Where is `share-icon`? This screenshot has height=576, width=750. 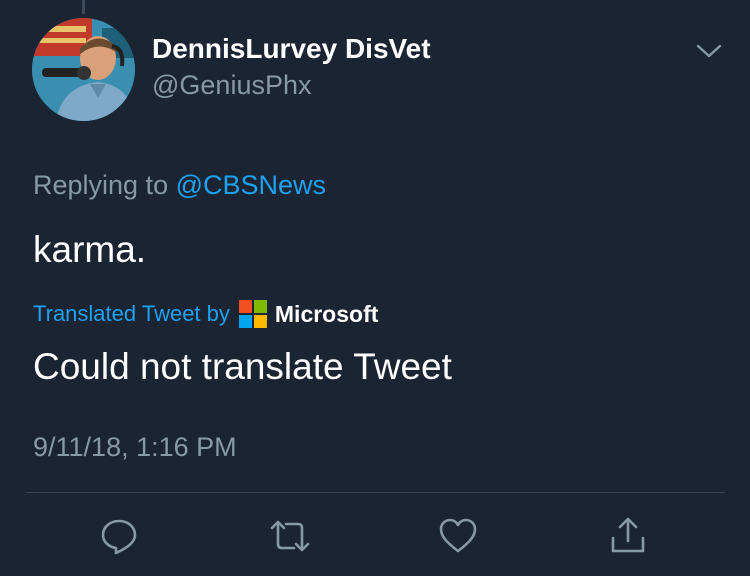
share-icon is located at coordinates (628, 535).